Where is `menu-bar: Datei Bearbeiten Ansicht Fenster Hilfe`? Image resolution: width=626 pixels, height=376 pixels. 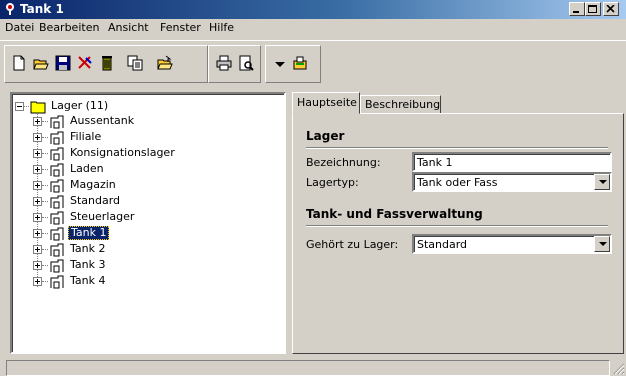 menu-bar: Datei Bearbeiten Ansicht Fenster Hilfe is located at coordinates (313, 28).